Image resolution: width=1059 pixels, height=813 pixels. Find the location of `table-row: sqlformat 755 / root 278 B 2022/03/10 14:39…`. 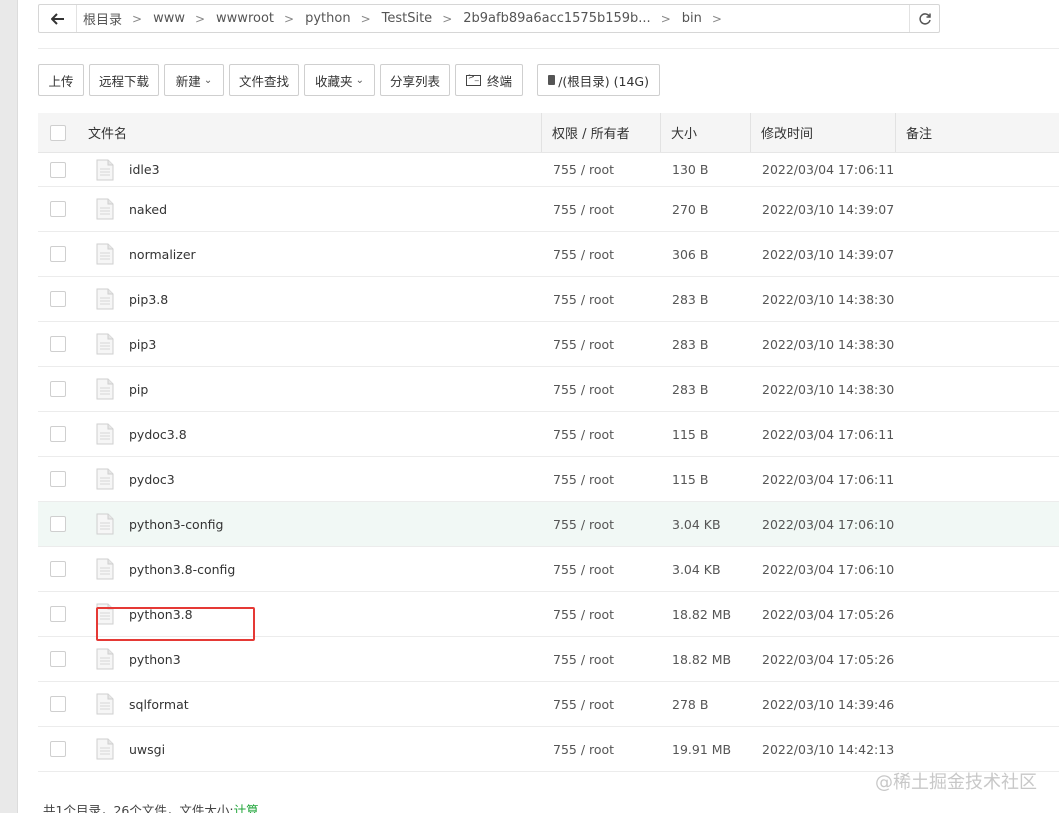

table-row: sqlformat 755 / root 278 B 2022/03/10 14:39… is located at coordinates (548, 704).